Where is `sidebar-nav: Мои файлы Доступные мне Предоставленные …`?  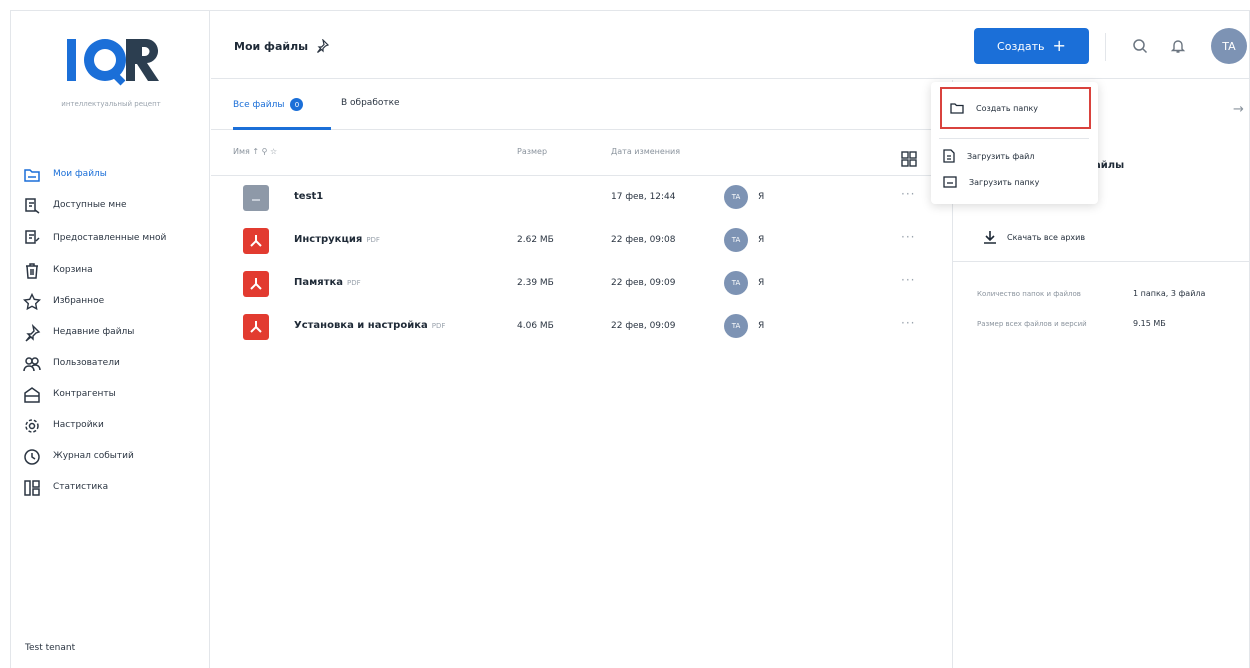 sidebar-nav: Мои файлы Доступные мне Предоставленные … is located at coordinates (114, 331).